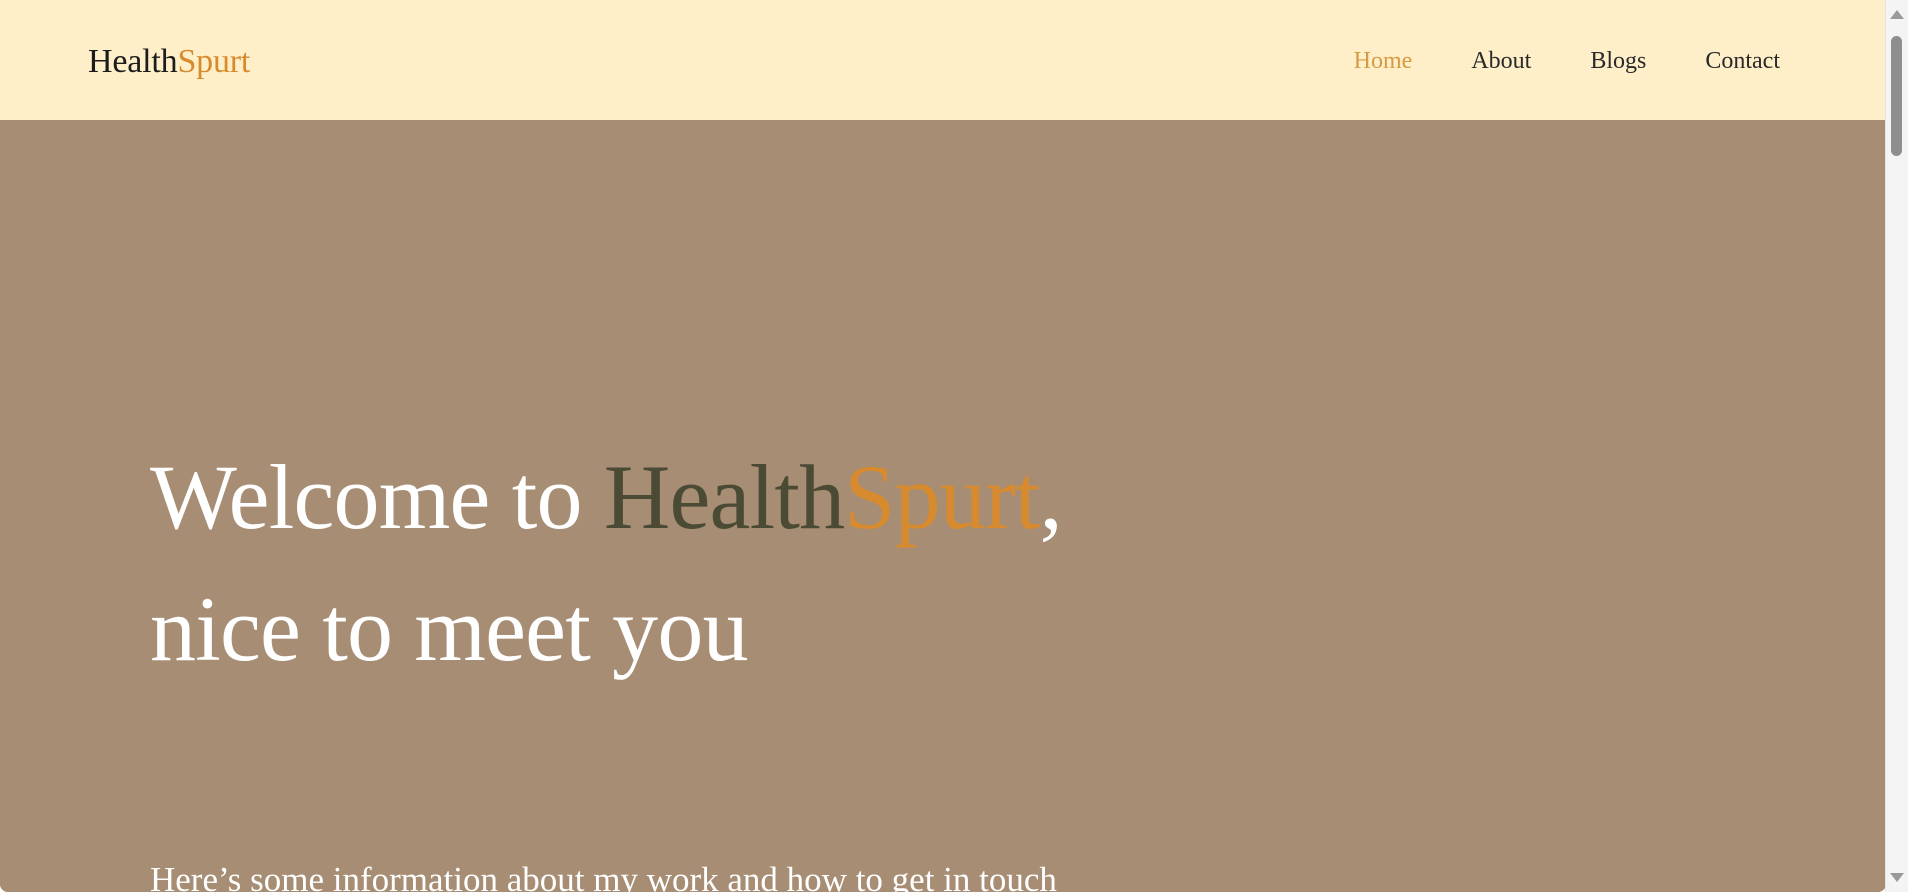 The width and height of the screenshot is (1908, 892). I want to click on hero-title-comma: ,, so click(1051, 497).